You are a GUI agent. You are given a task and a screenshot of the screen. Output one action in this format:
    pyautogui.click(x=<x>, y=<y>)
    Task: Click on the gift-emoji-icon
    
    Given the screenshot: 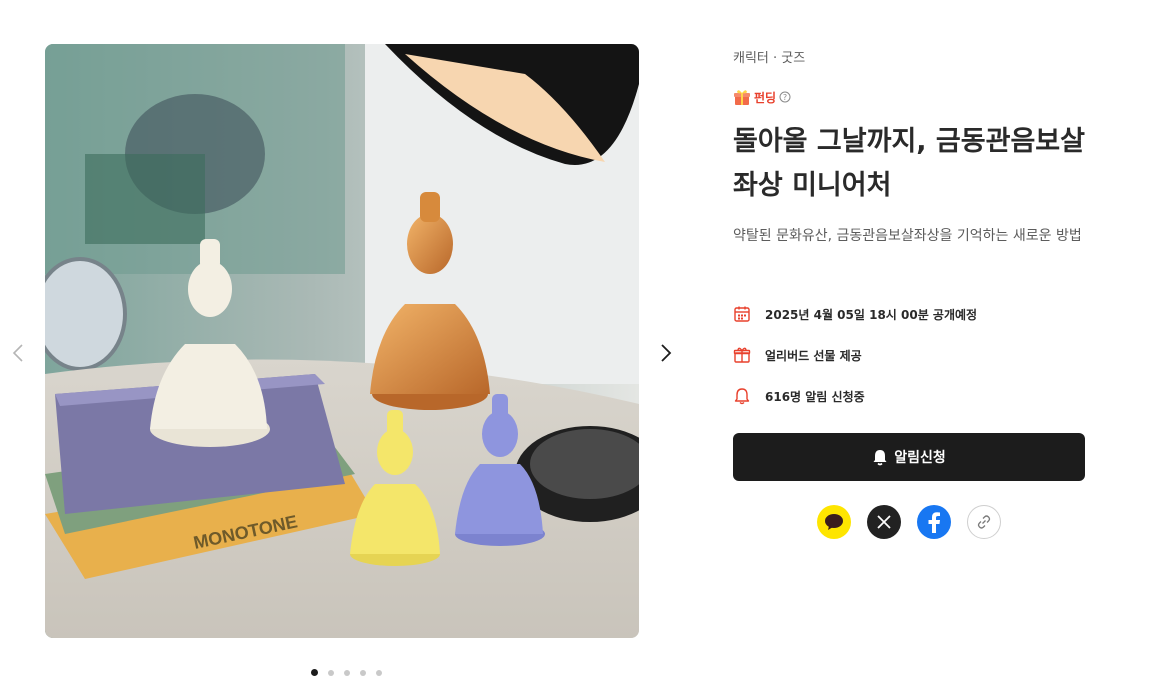 What is the action you would take?
    pyautogui.click(x=742, y=97)
    